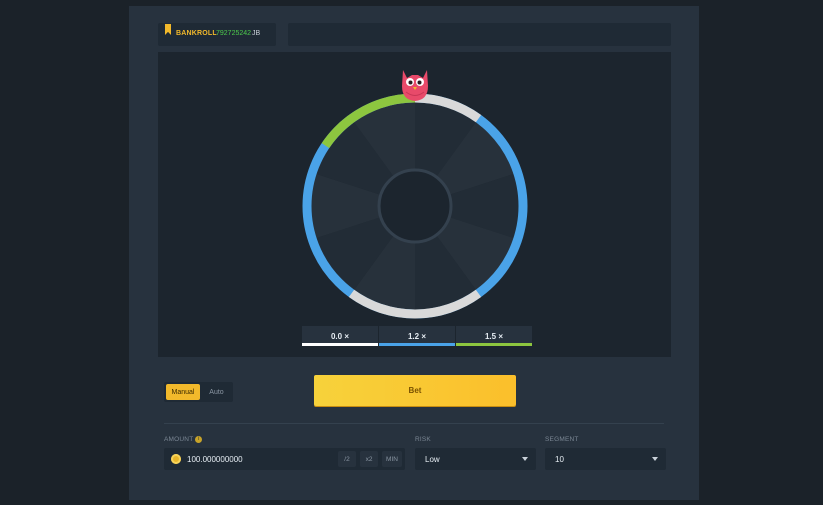  I want to click on risk-label: RISK, so click(423, 439).